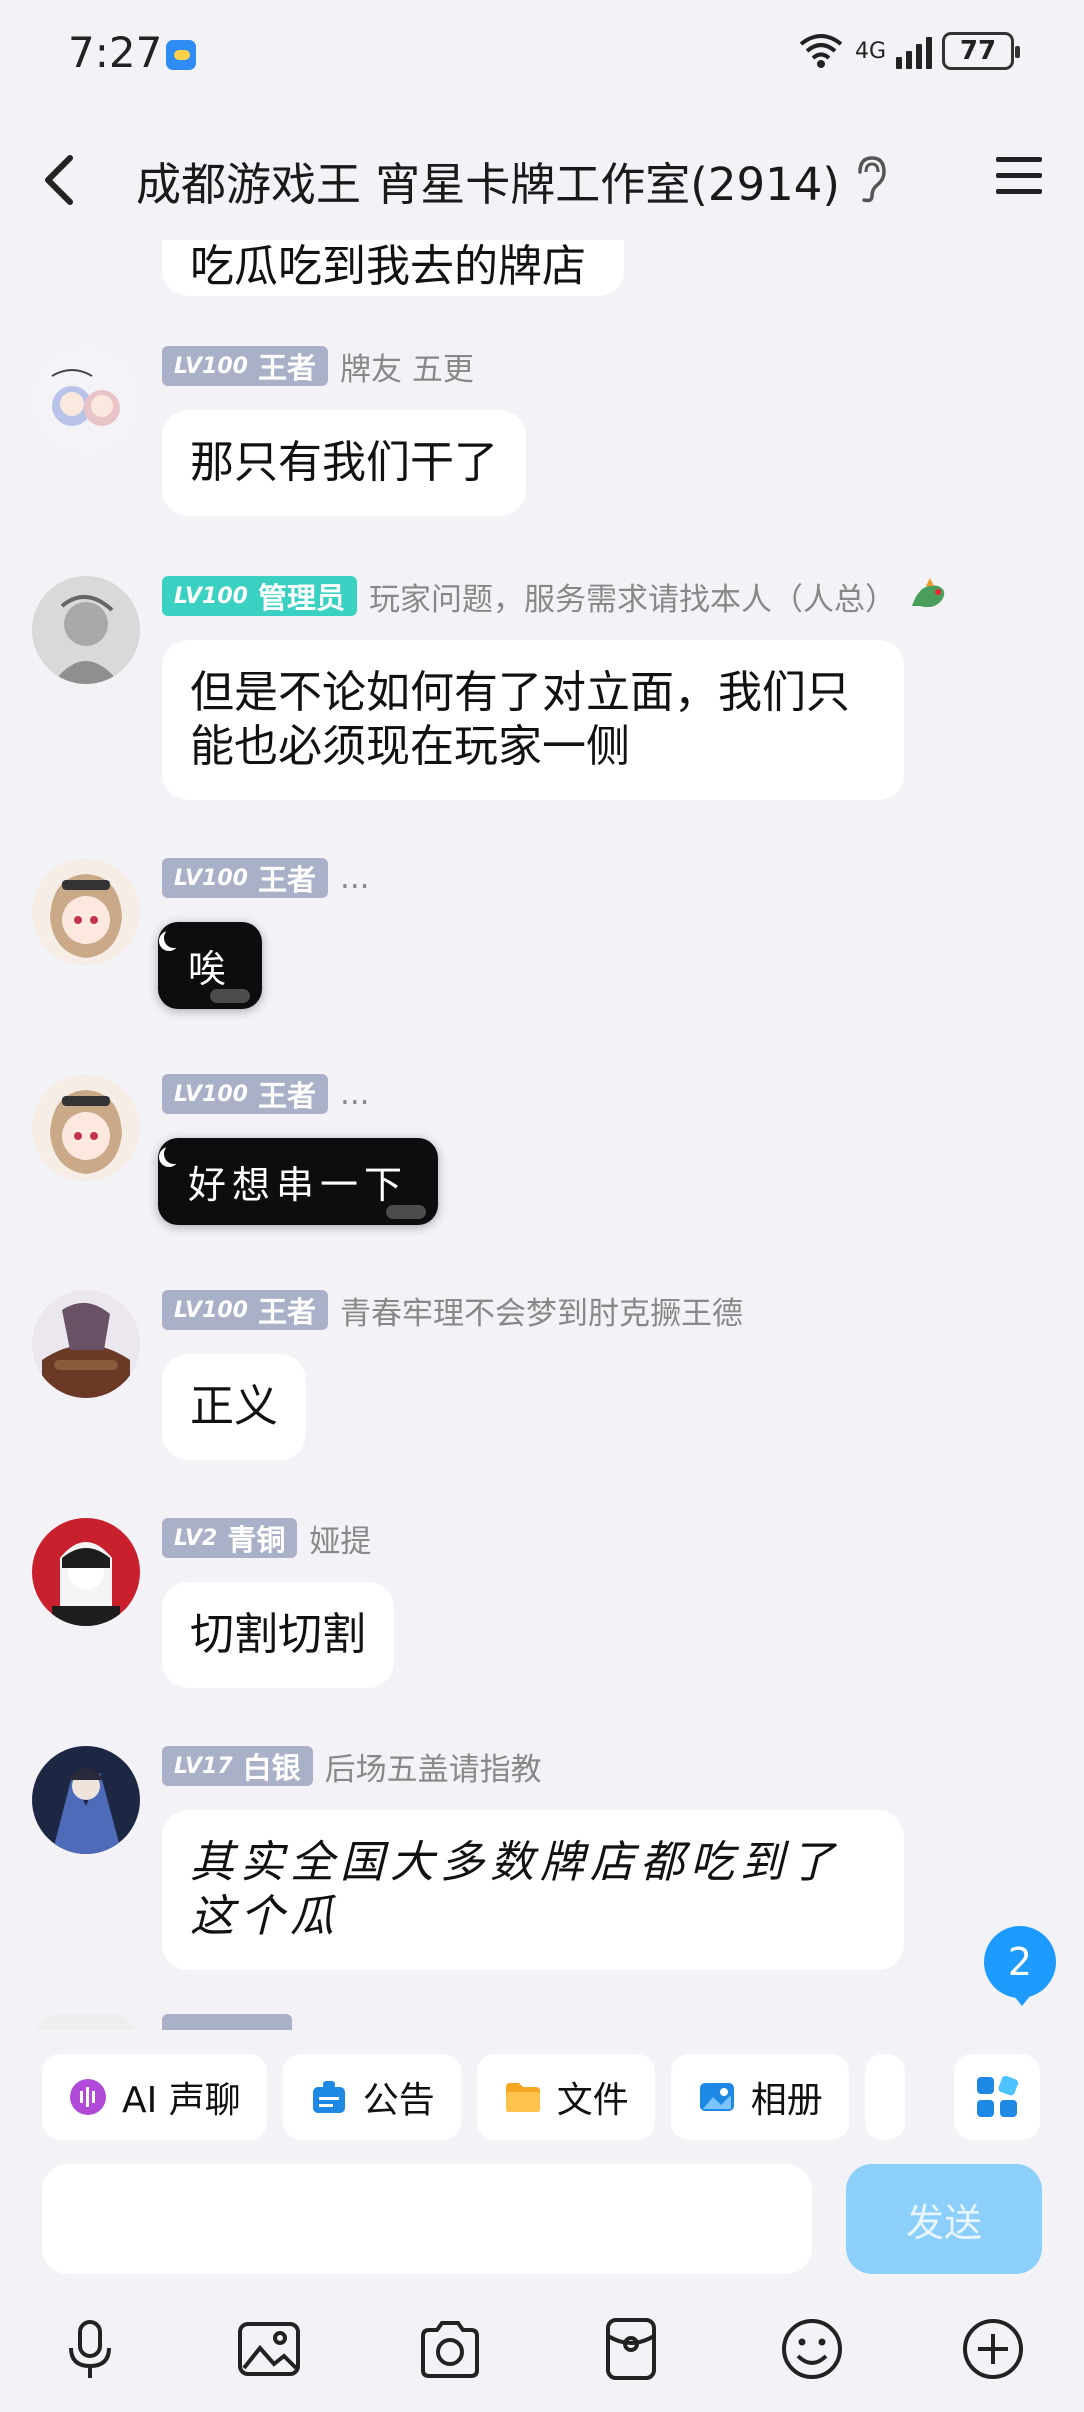  Describe the element at coordinates (393, 268) in the screenshot. I see `clipped-message-bubble: 吃瓜吃到我去的牌店` at that location.